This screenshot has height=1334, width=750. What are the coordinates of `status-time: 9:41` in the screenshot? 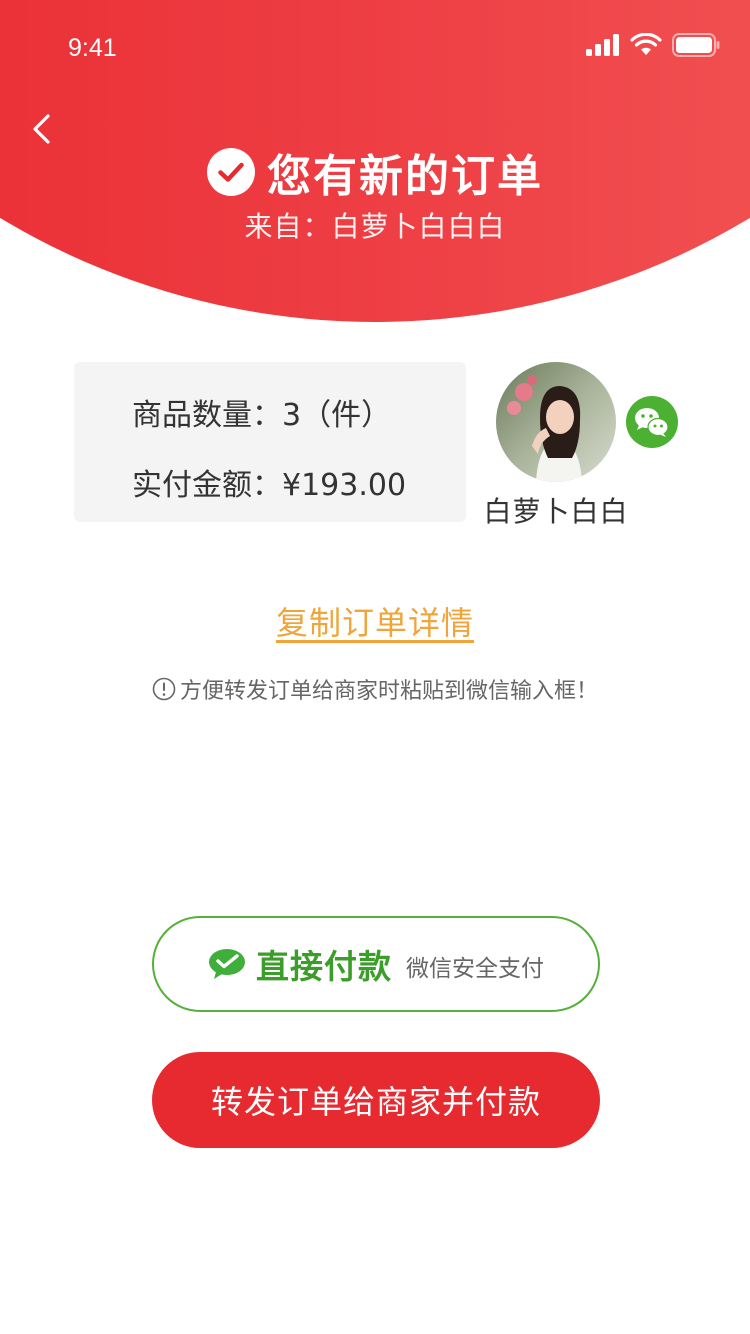 It's located at (92, 48).